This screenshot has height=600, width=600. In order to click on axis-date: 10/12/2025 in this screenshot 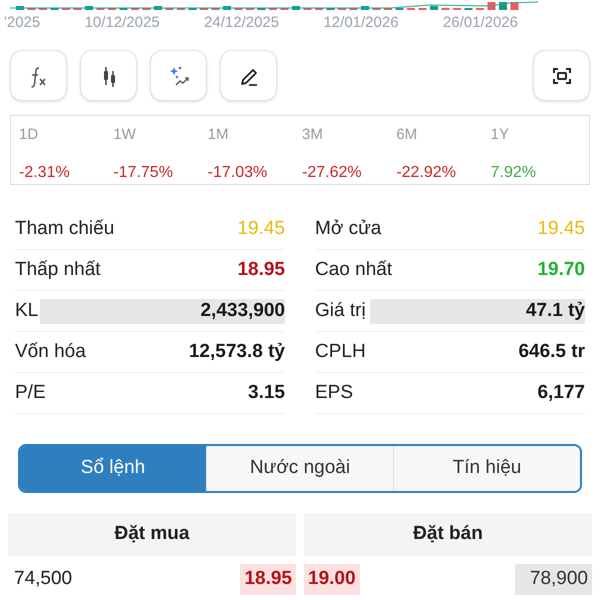, I will do `click(122, 22)`.